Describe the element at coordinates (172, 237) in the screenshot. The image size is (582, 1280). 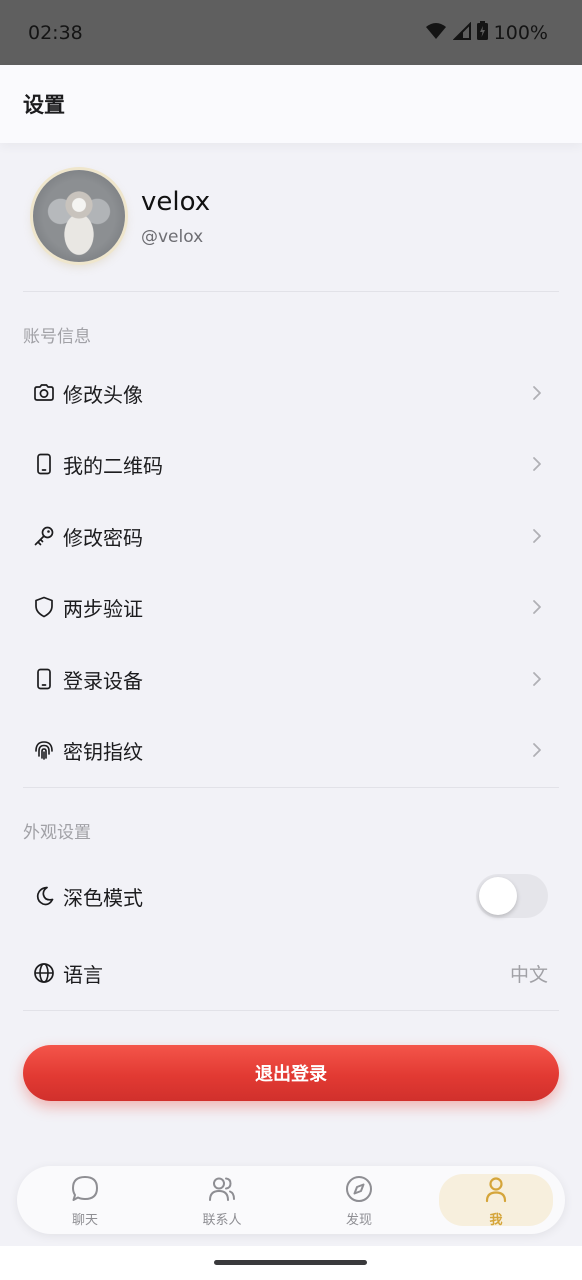
I see `profile-handle: @velox` at that location.